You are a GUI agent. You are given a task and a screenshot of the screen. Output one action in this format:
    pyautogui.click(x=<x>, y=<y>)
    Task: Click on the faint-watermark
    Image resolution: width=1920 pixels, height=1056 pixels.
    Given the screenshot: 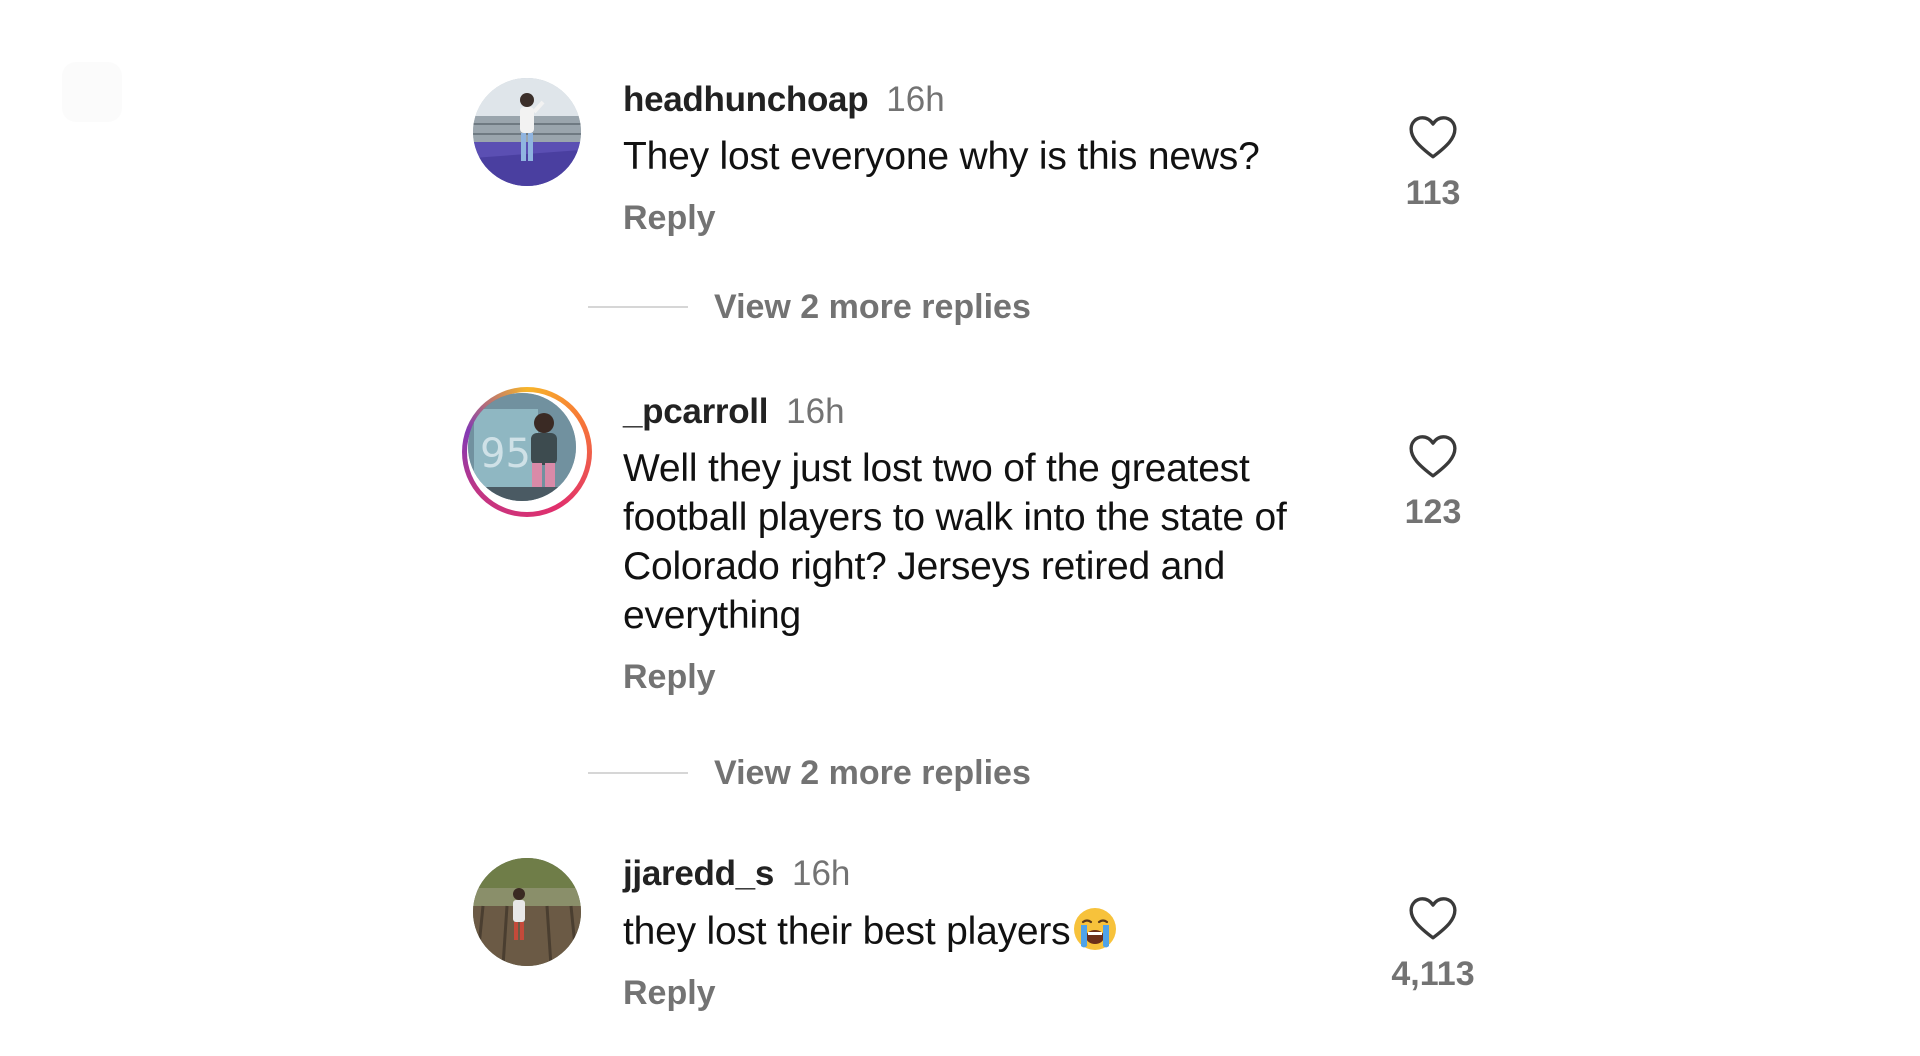 What is the action you would take?
    pyautogui.click(x=92, y=92)
    